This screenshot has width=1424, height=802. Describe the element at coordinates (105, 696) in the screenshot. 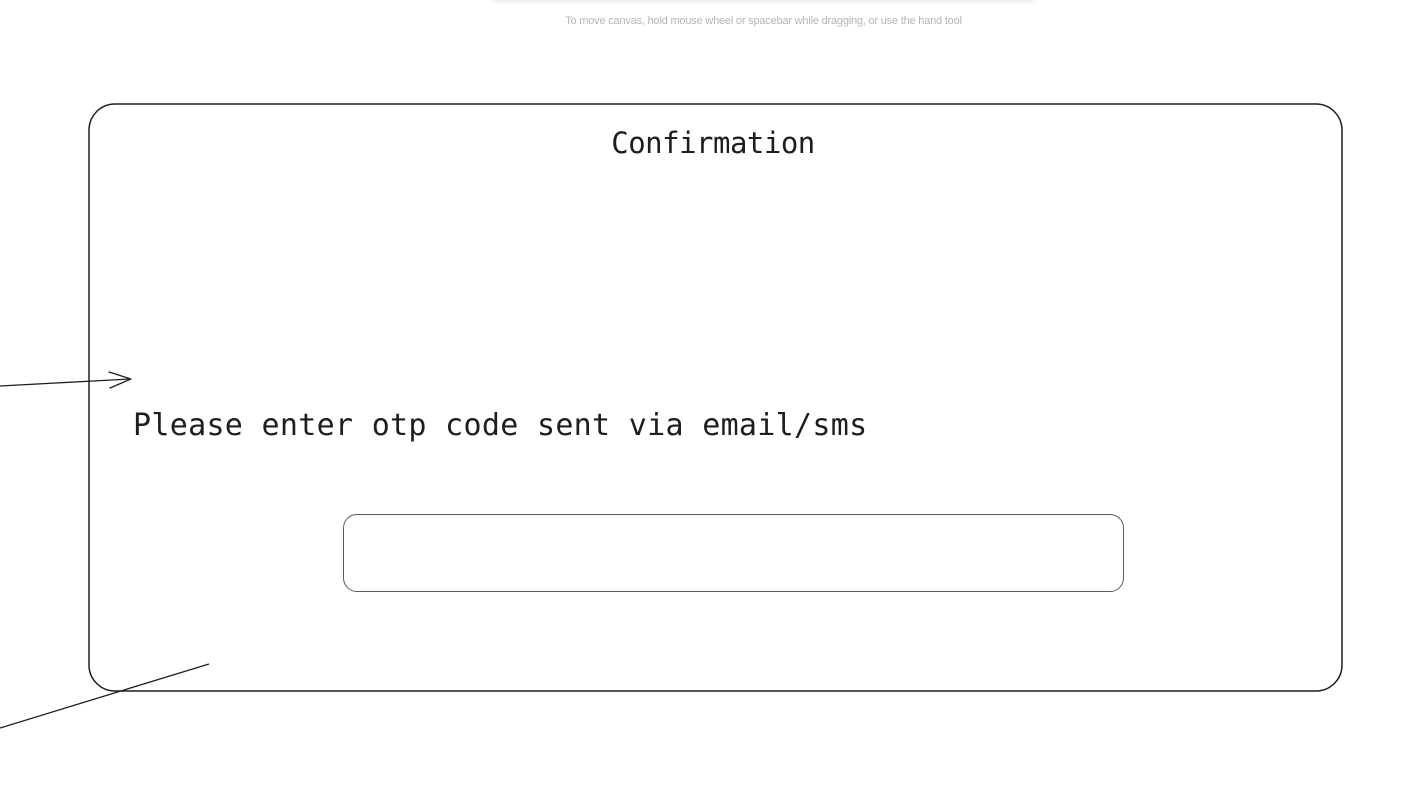

I see `connector-line` at that location.